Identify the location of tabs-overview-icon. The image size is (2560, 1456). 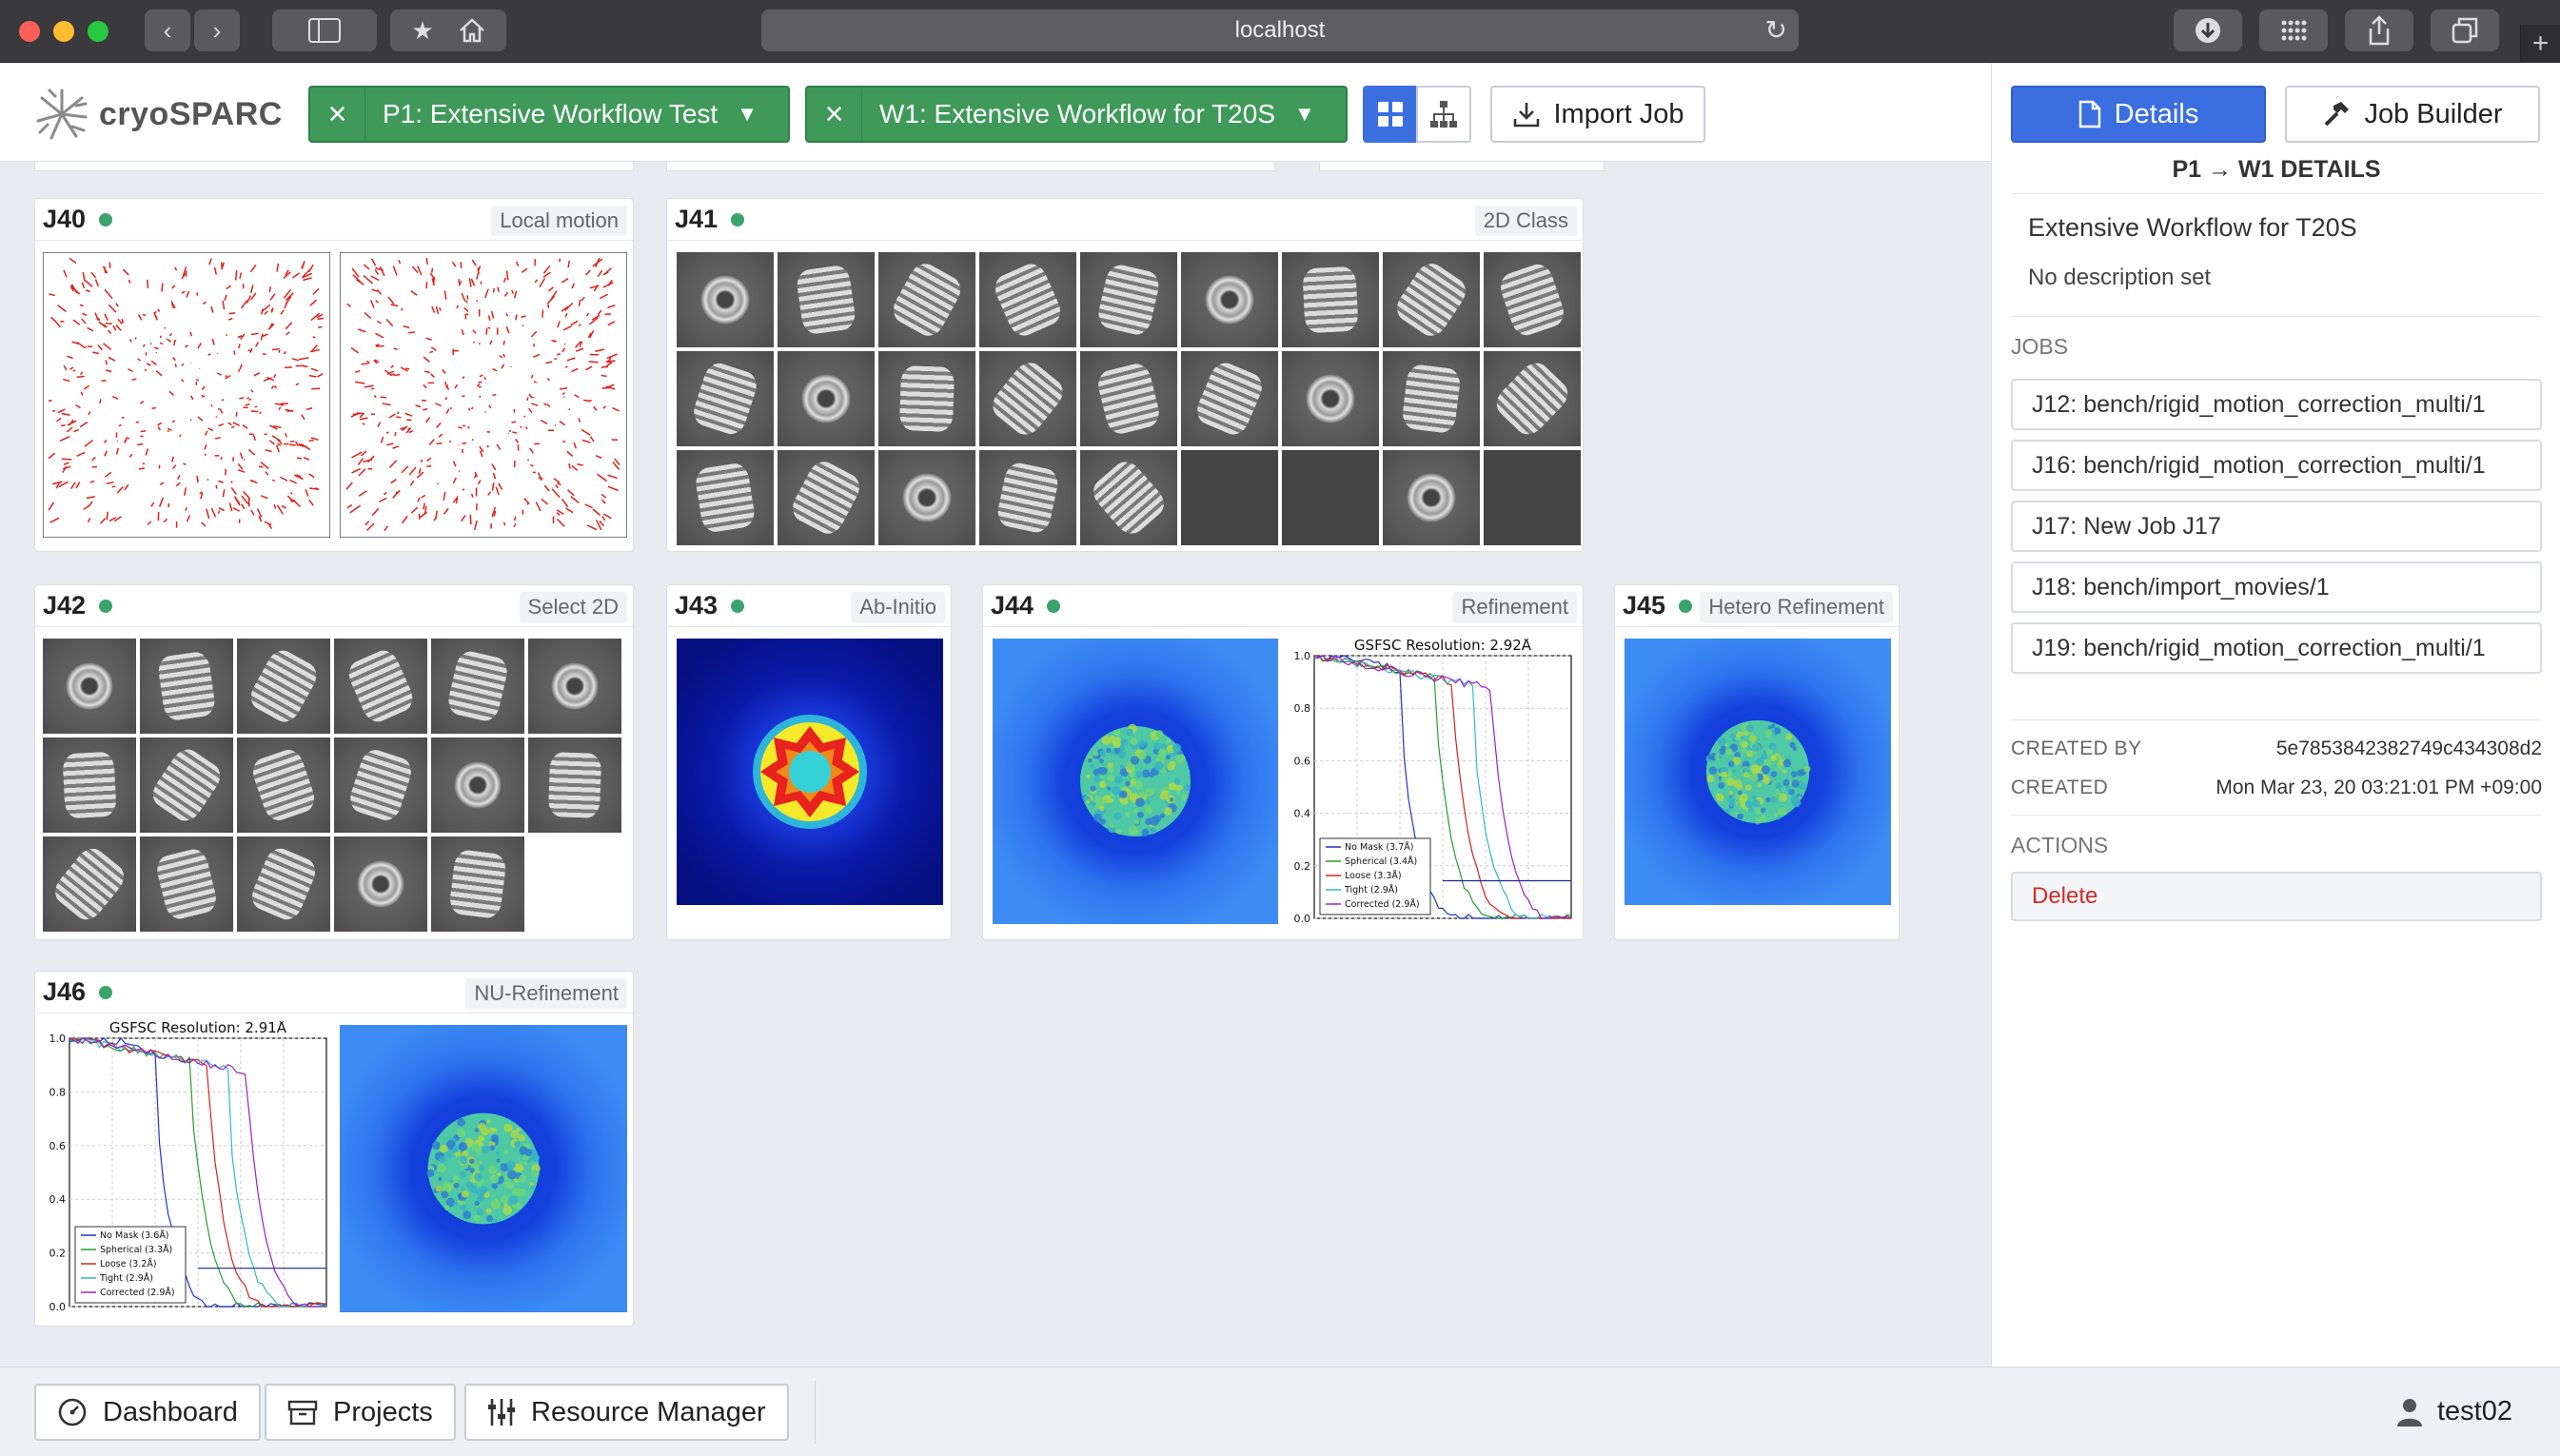
(2465, 30).